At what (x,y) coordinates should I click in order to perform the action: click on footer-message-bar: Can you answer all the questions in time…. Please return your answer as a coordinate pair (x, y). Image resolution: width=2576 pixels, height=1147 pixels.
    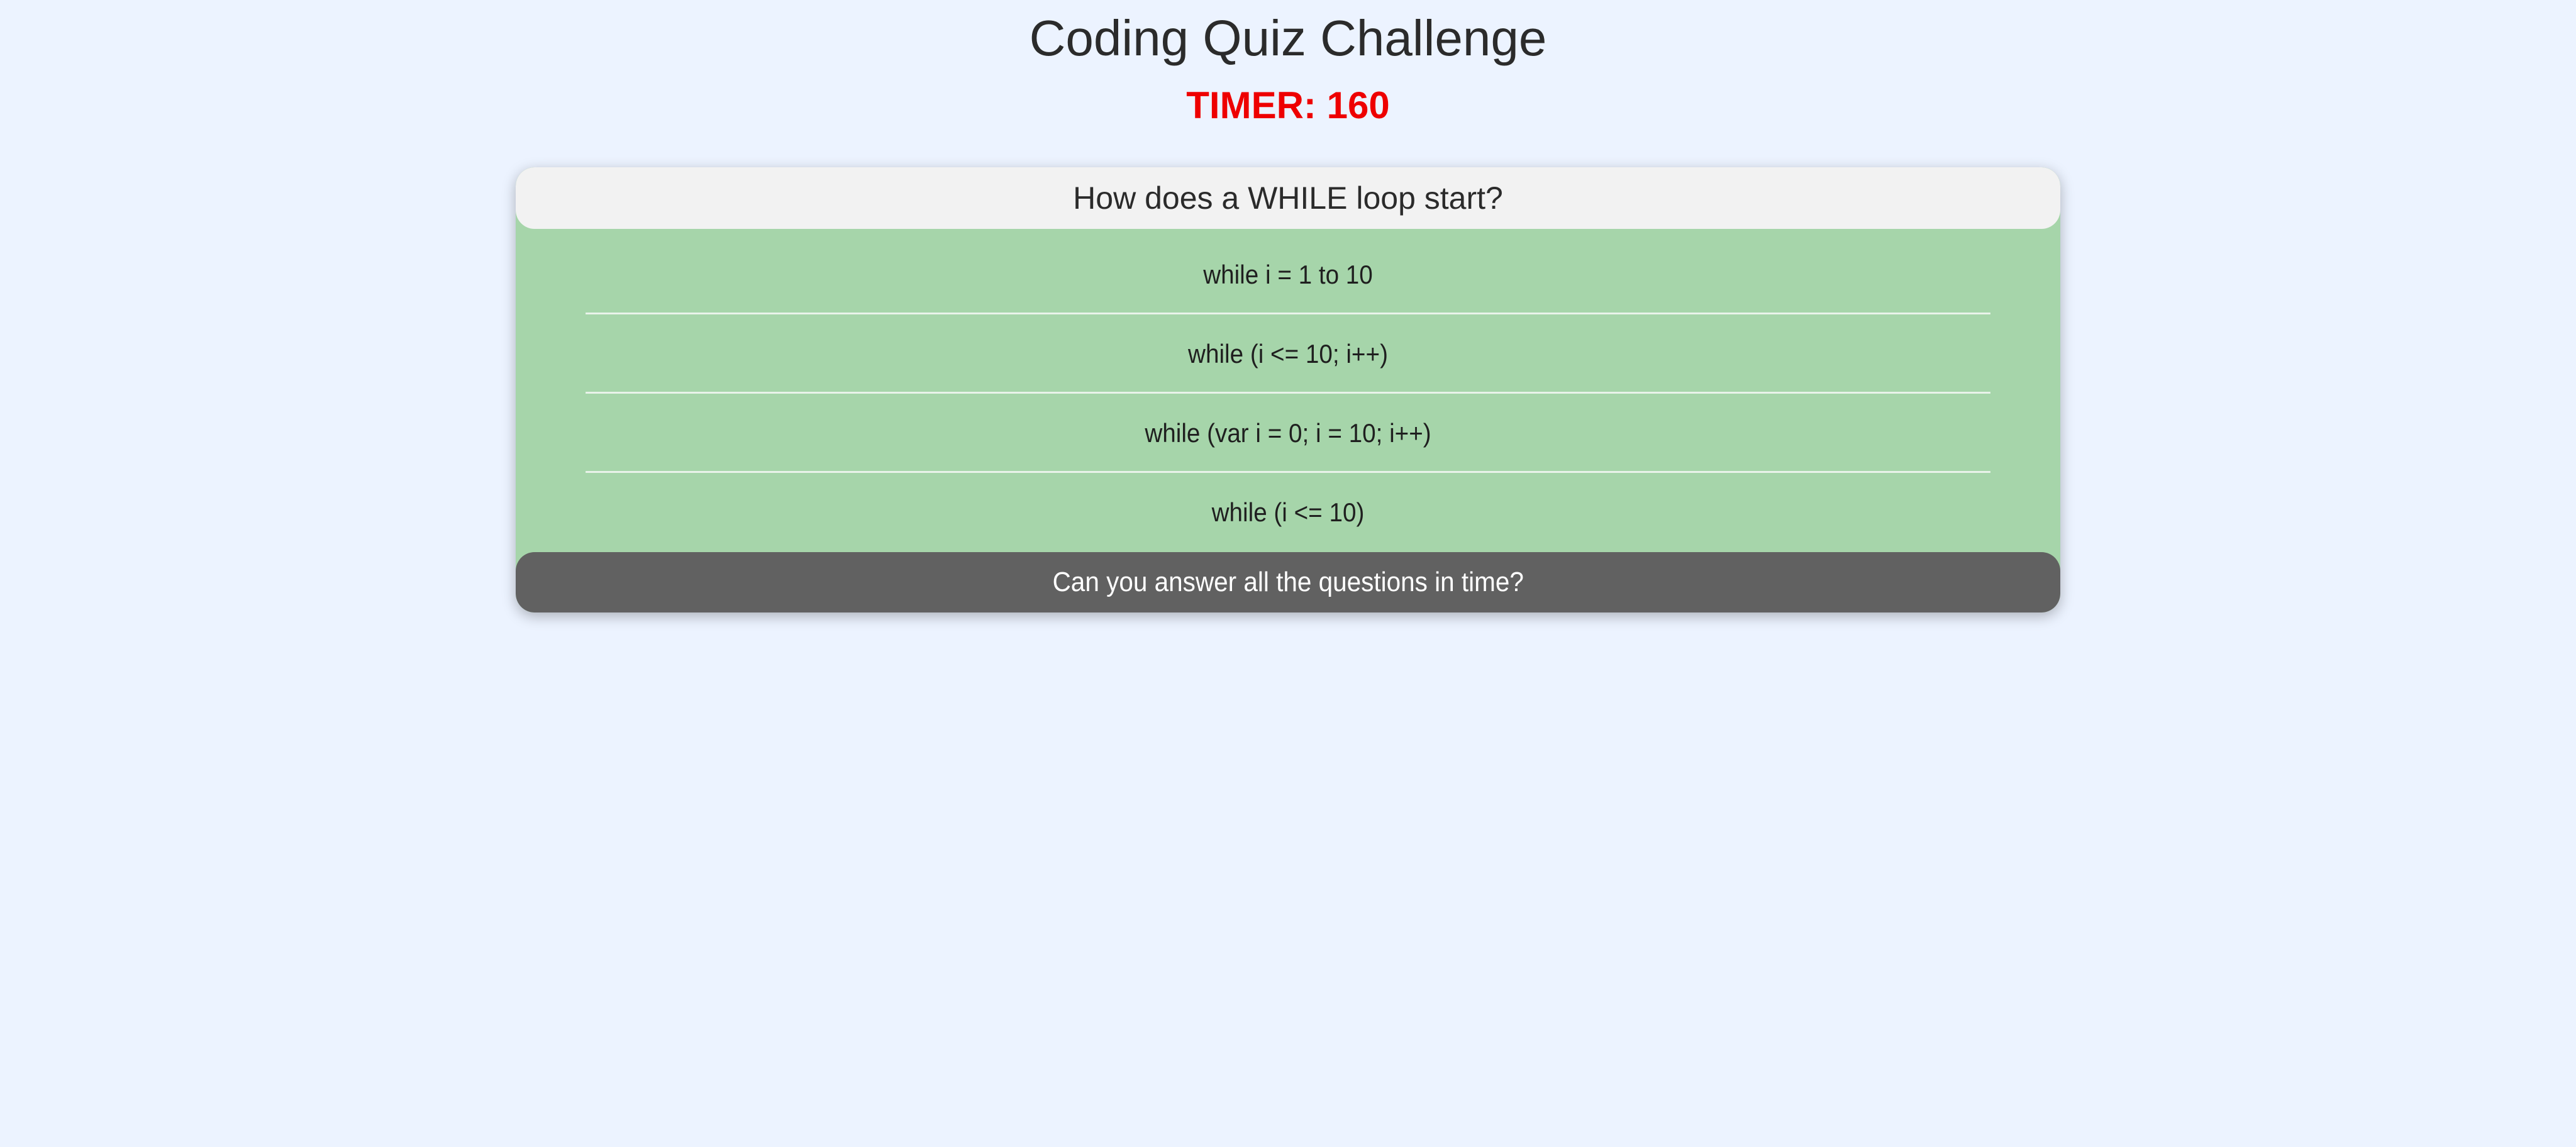
    Looking at the image, I should click on (1288, 582).